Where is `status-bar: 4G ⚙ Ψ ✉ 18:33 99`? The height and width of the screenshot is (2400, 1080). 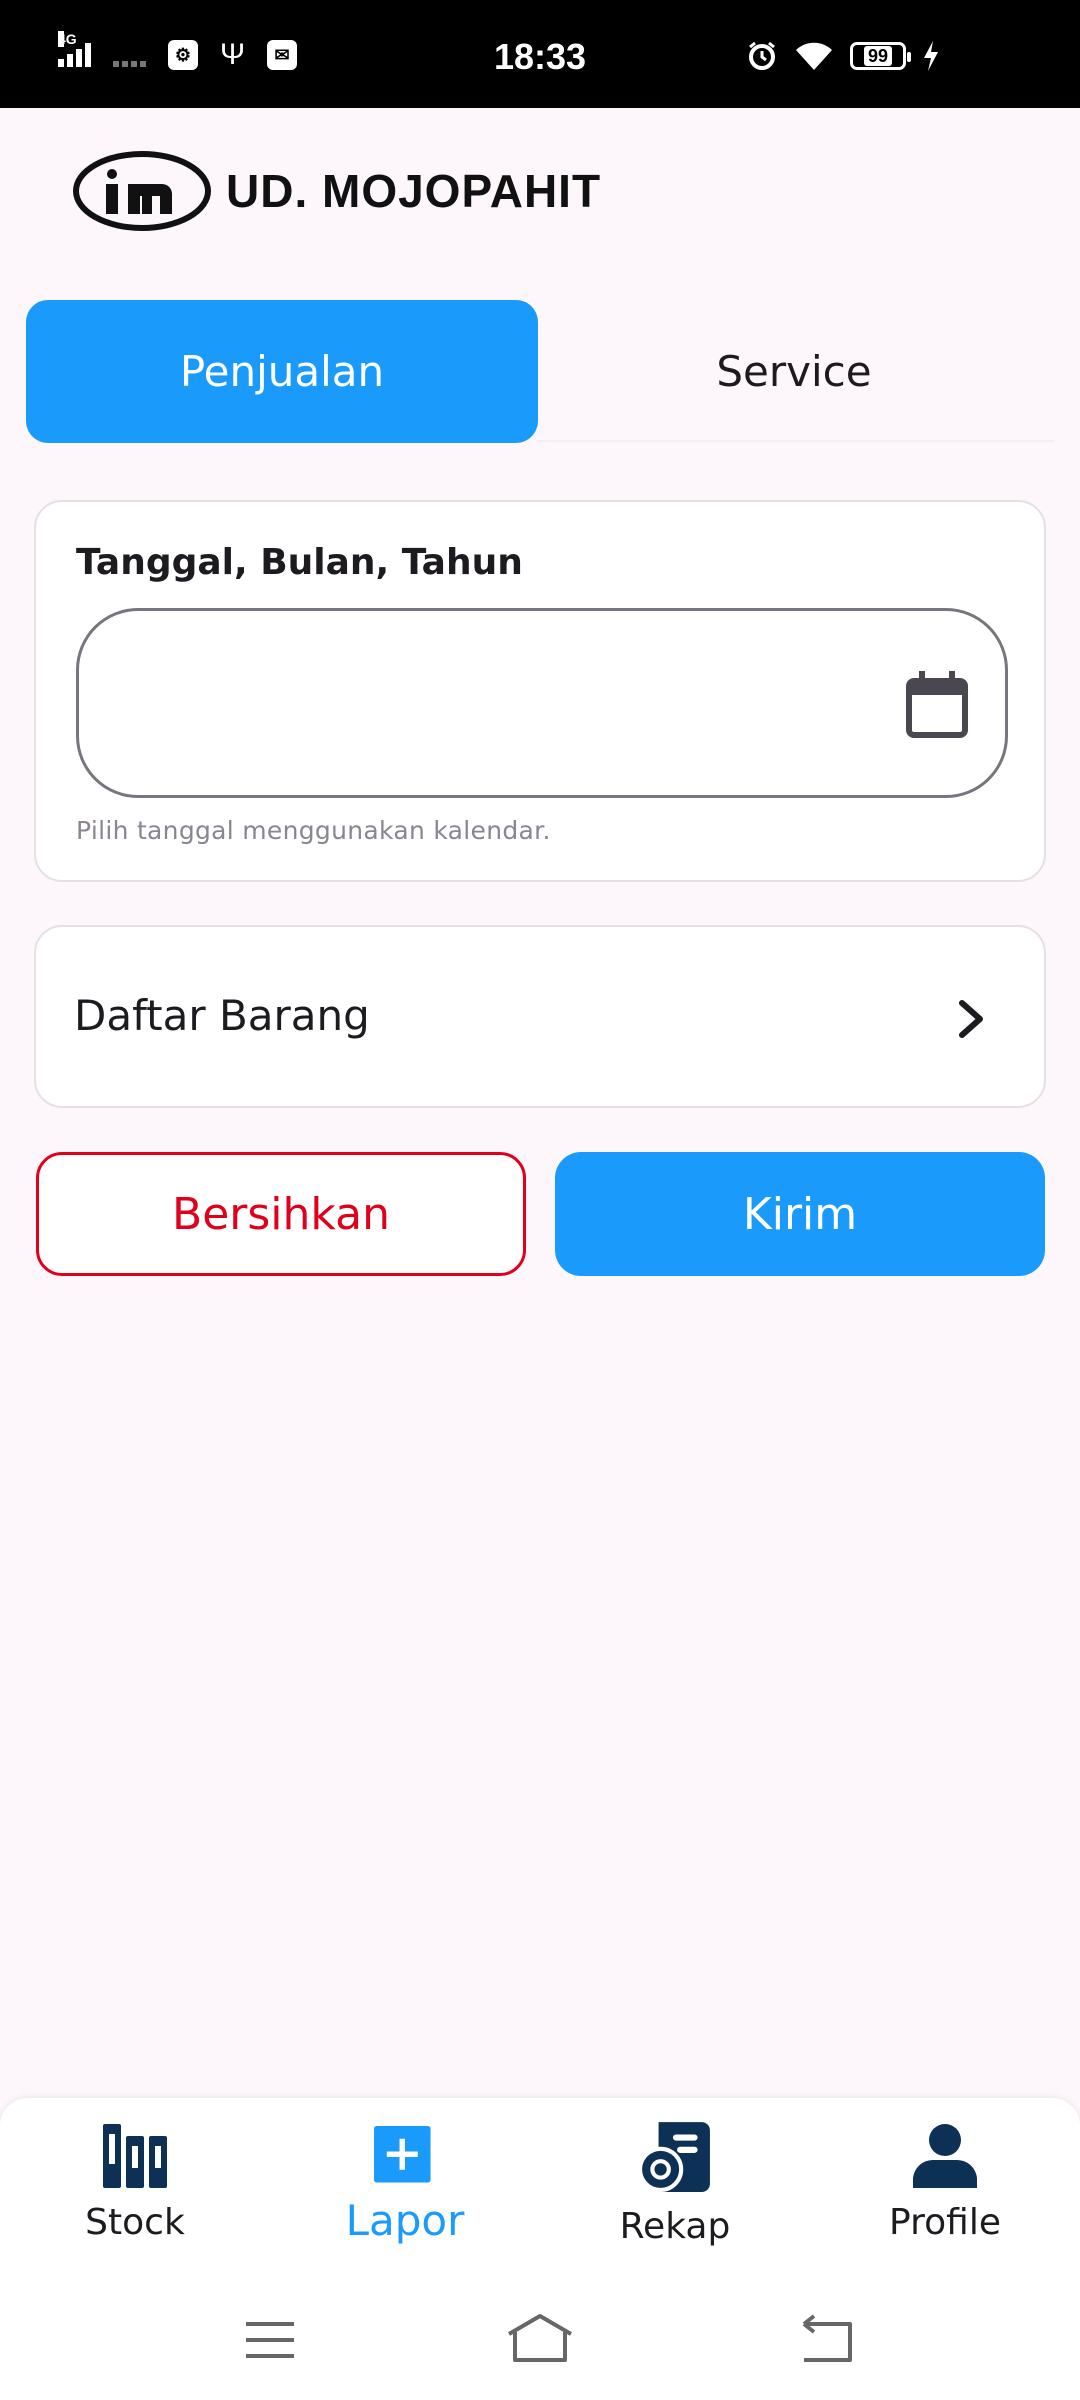 status-bar: 4G ⚙ Ψ ✉ 18:33 99 is located at coordinates (540, 54).